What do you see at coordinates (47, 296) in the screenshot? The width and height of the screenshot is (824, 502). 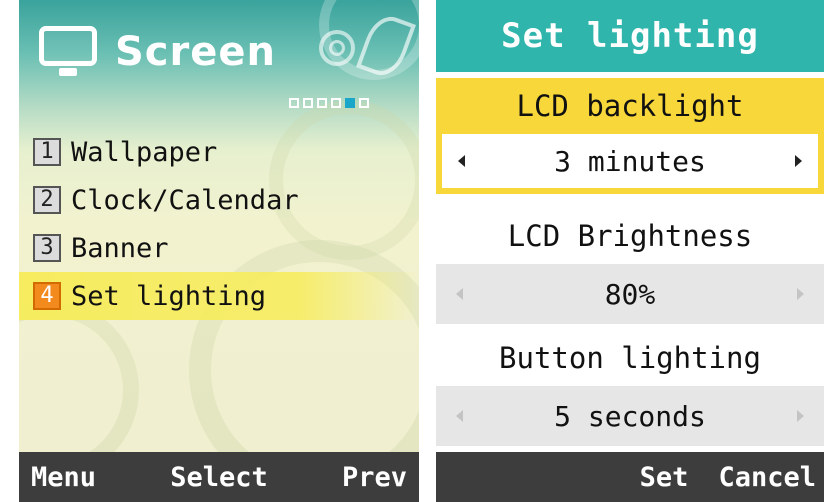 I see `number-badge: 4` at bounding box center [47, 296].